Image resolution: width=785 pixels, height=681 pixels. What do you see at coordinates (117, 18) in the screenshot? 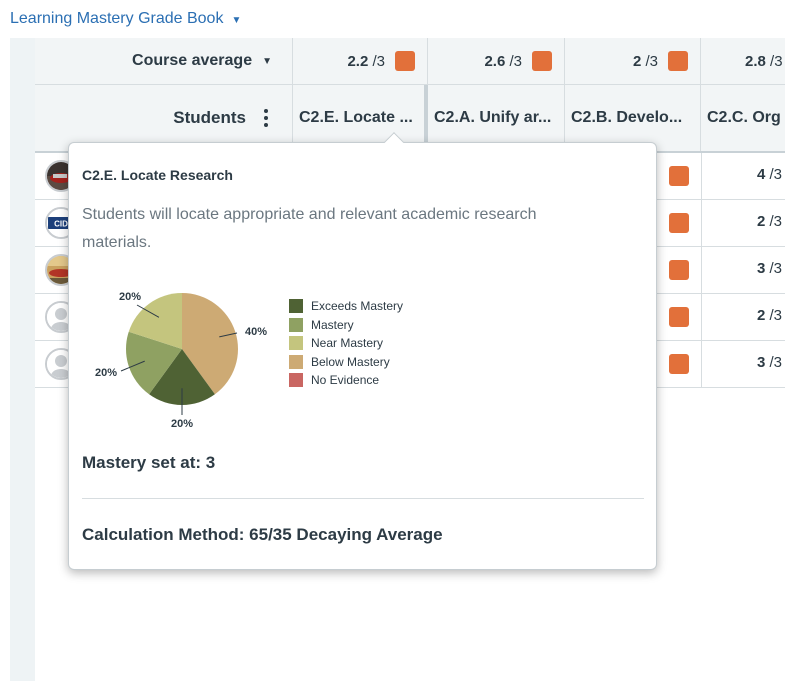
I see `page-title: Learning Mastery Grade Book` at bounding box center [117, 18].